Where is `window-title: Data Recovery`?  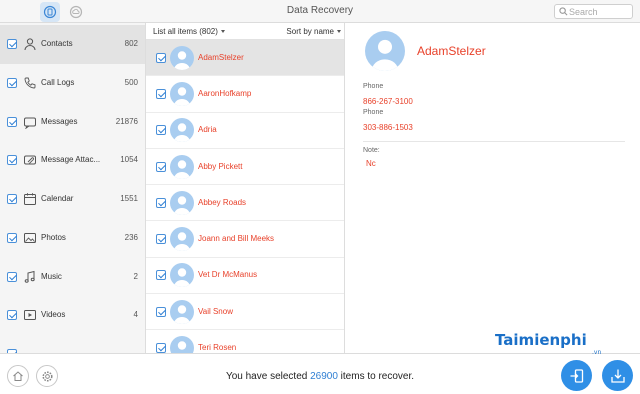
window-title: Data Recovery is located at coordinates (320, 10).